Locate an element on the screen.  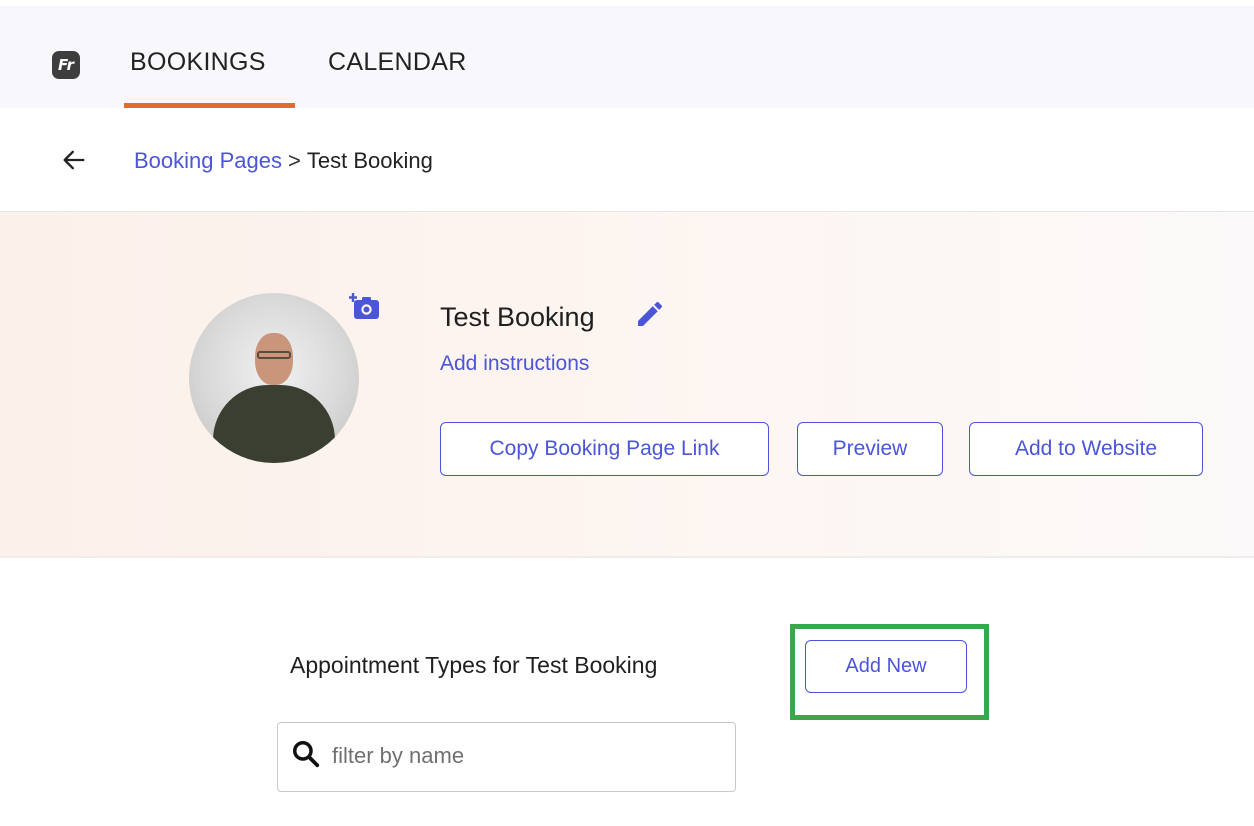
breadcrumb-booking-pages: Booking Pages is located at coordinates (208, 160).